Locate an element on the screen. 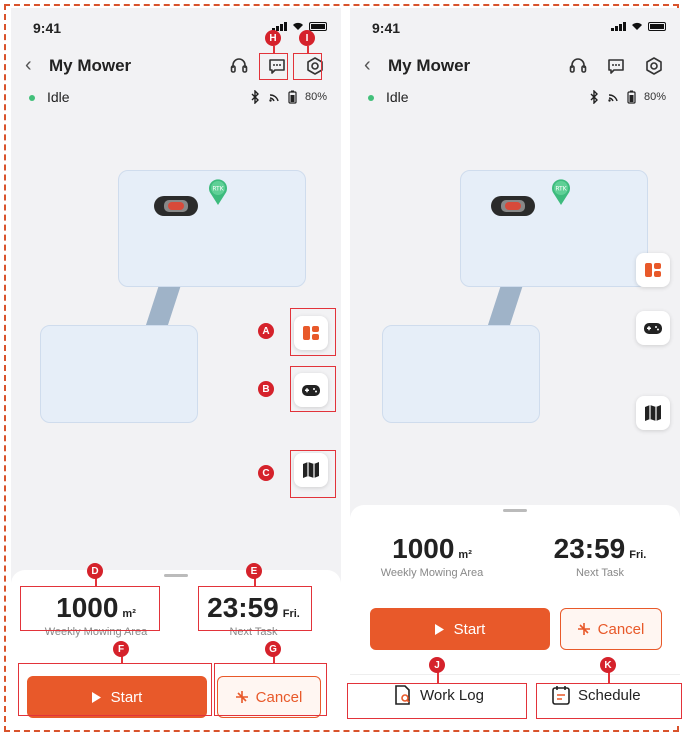  map-button is located at coordinates (653, 413).